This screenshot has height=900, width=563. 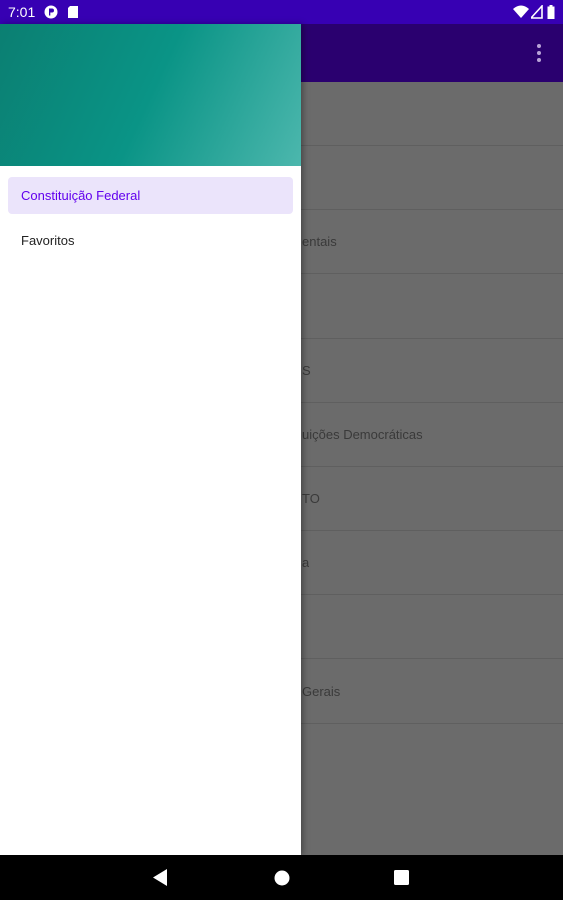 I want to click on drawer-header, so click(x=150, y=95).